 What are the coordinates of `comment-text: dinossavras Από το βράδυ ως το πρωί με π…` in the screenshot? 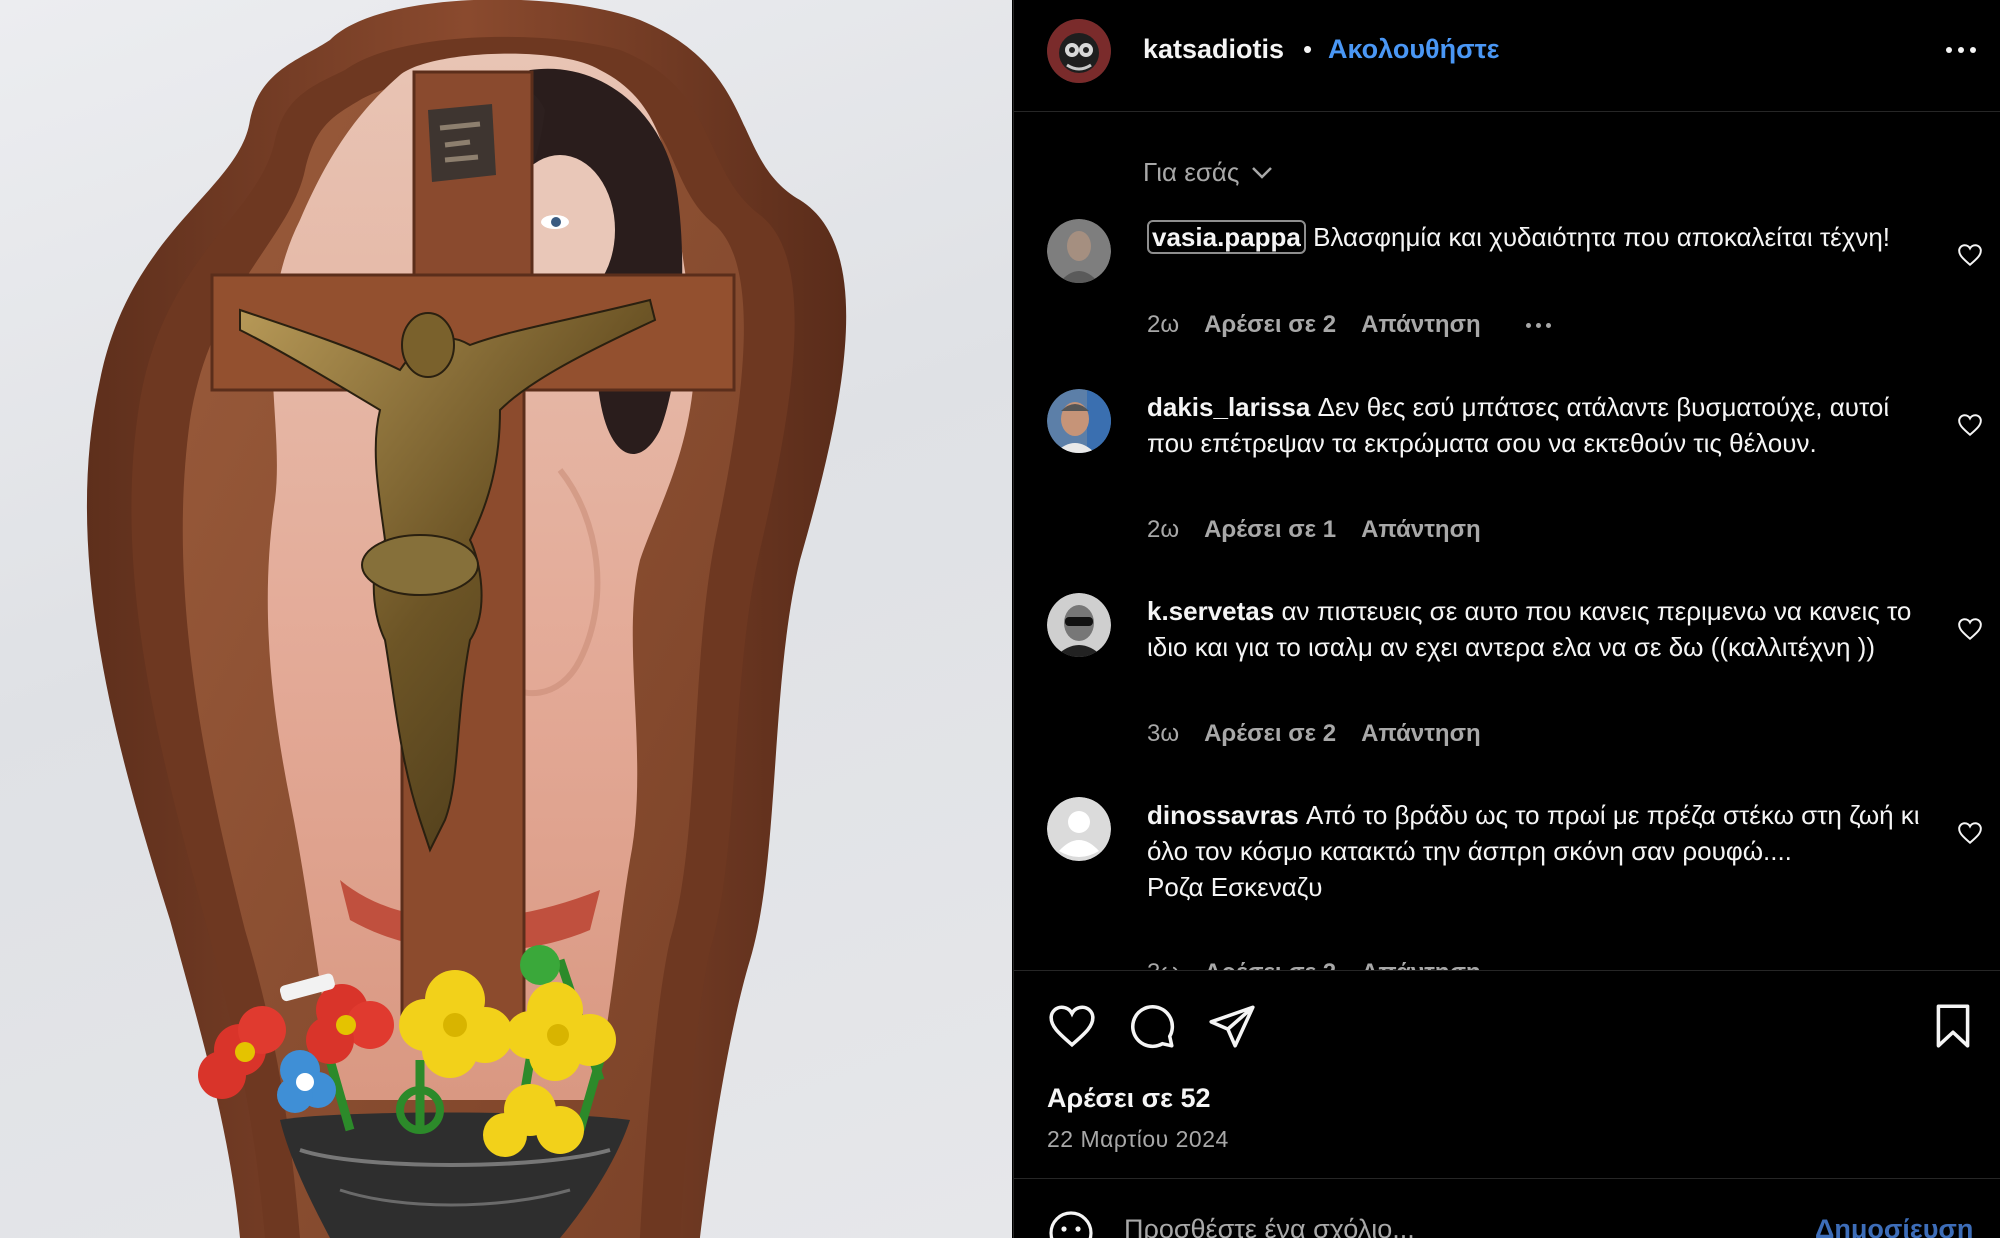 It's located at (1542, 851).